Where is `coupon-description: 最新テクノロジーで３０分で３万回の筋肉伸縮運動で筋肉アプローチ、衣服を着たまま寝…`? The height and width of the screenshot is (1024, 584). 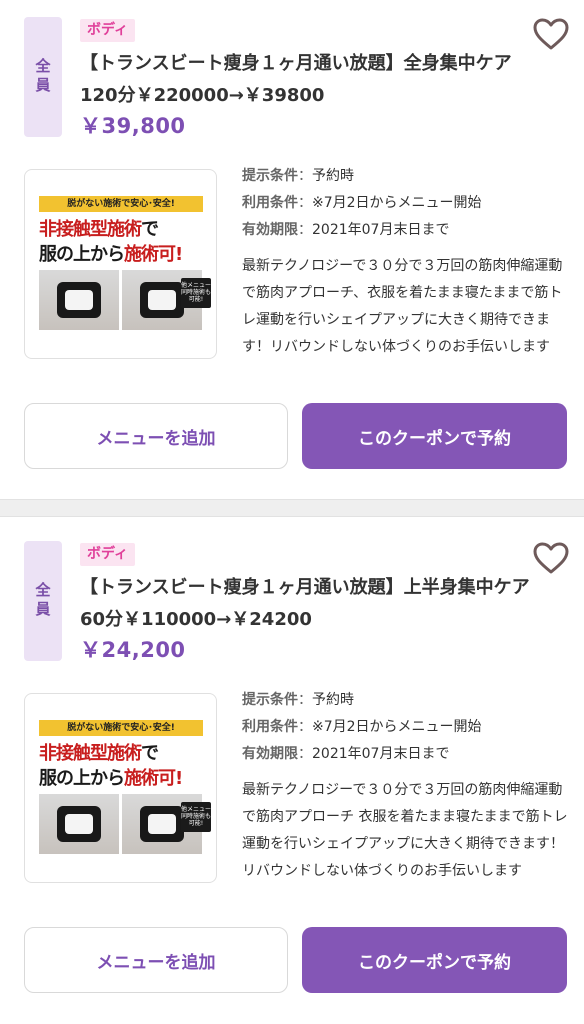 coupon-description: 最新テクノロジーで３０分で３万回の筋肉伸縮運動で筋肉アプローチ、衣服を着たまま寝… is located at coordinates (402, 306).